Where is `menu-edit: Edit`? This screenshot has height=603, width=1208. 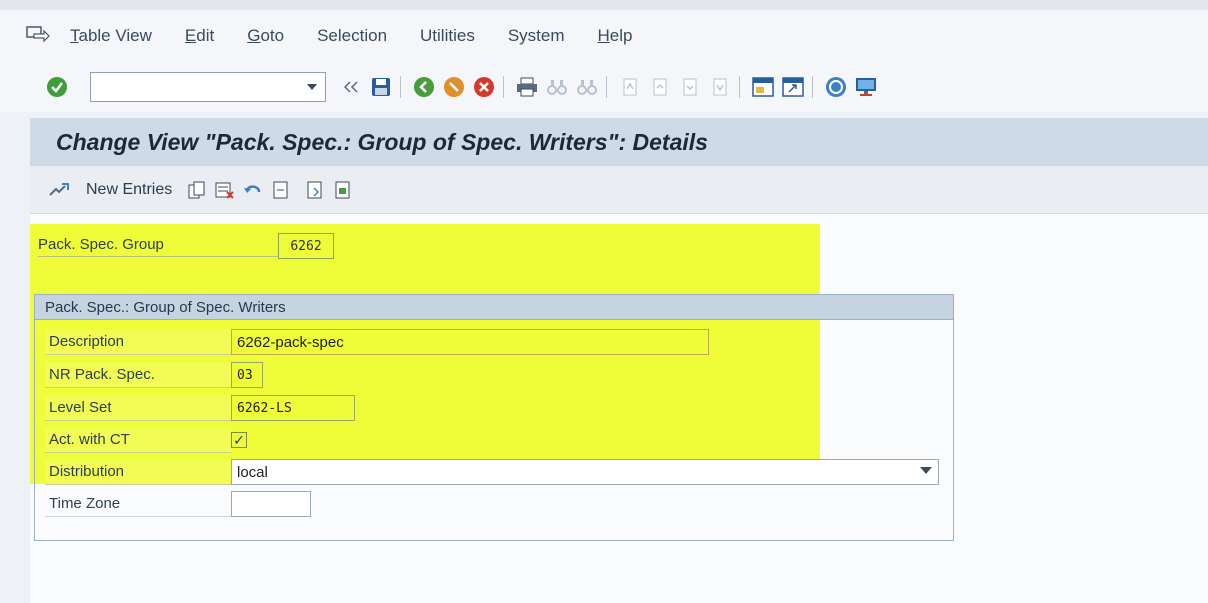 menu-edit: Edit is located at coordinates (199, 36).